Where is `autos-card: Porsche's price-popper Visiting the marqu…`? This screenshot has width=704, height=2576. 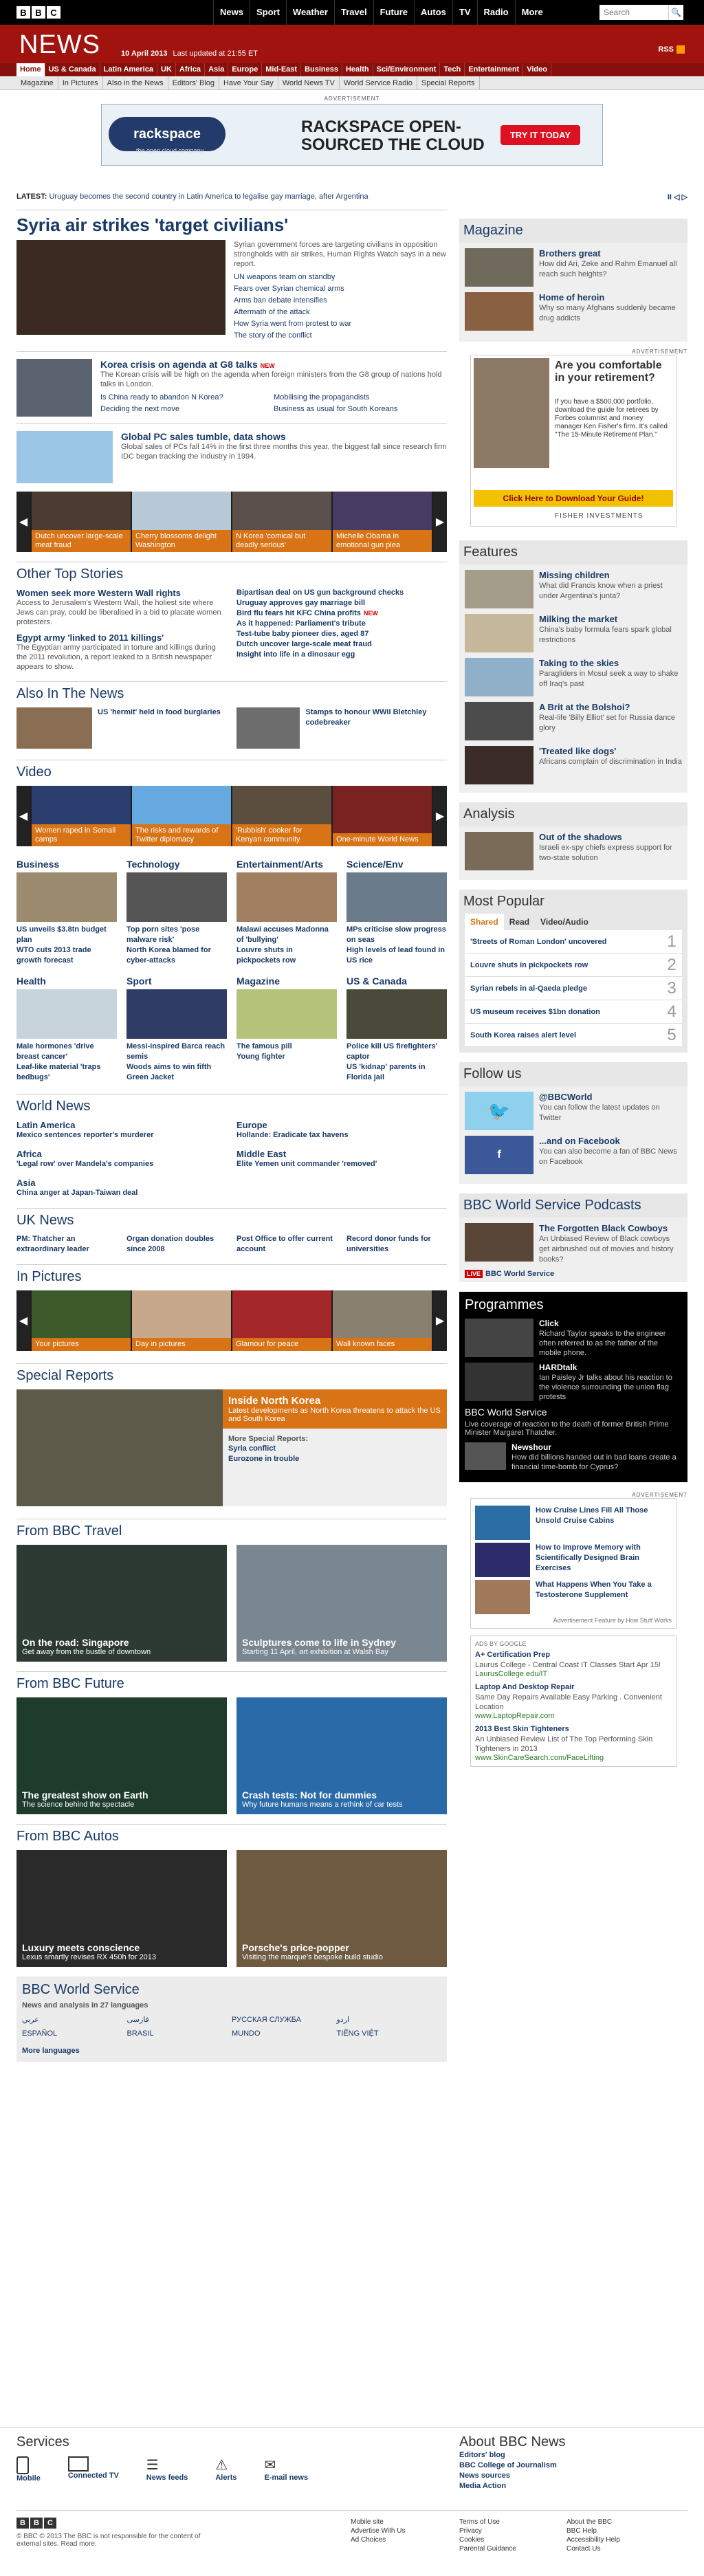 autos-card: Porsche's price-popper Visiting the marqu… is located at coordinates (341, 1908).